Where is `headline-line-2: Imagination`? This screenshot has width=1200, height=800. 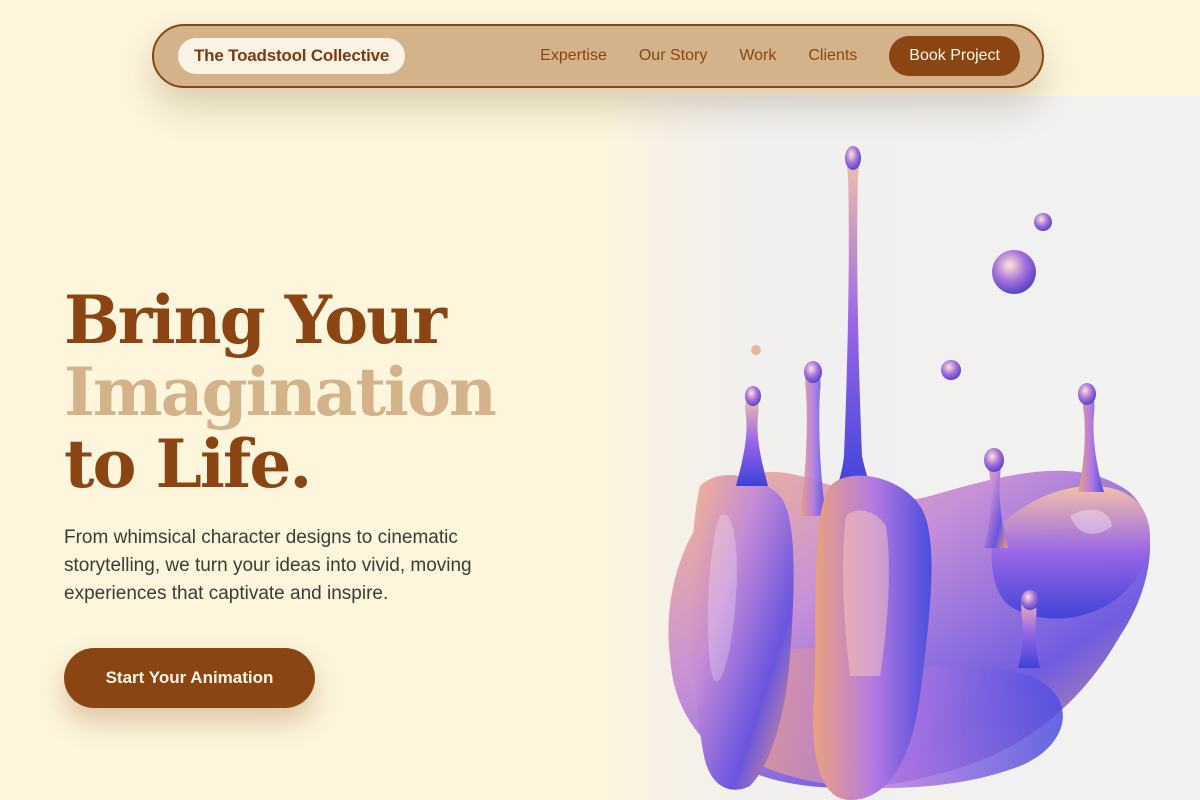
headline-line-2: Imagination is located at coordinates (280, 392).